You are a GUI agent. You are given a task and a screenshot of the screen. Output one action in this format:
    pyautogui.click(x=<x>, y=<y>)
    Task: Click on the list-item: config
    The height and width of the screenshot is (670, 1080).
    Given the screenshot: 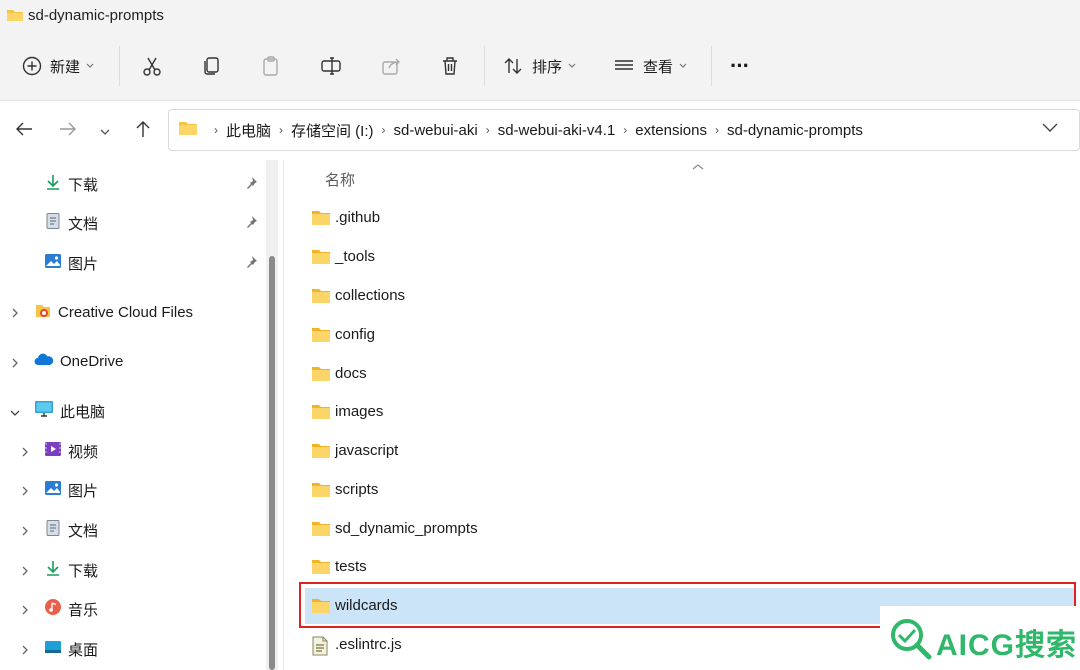 What is the action you would take?
    pyautogui.click(x=690, y=335)
    